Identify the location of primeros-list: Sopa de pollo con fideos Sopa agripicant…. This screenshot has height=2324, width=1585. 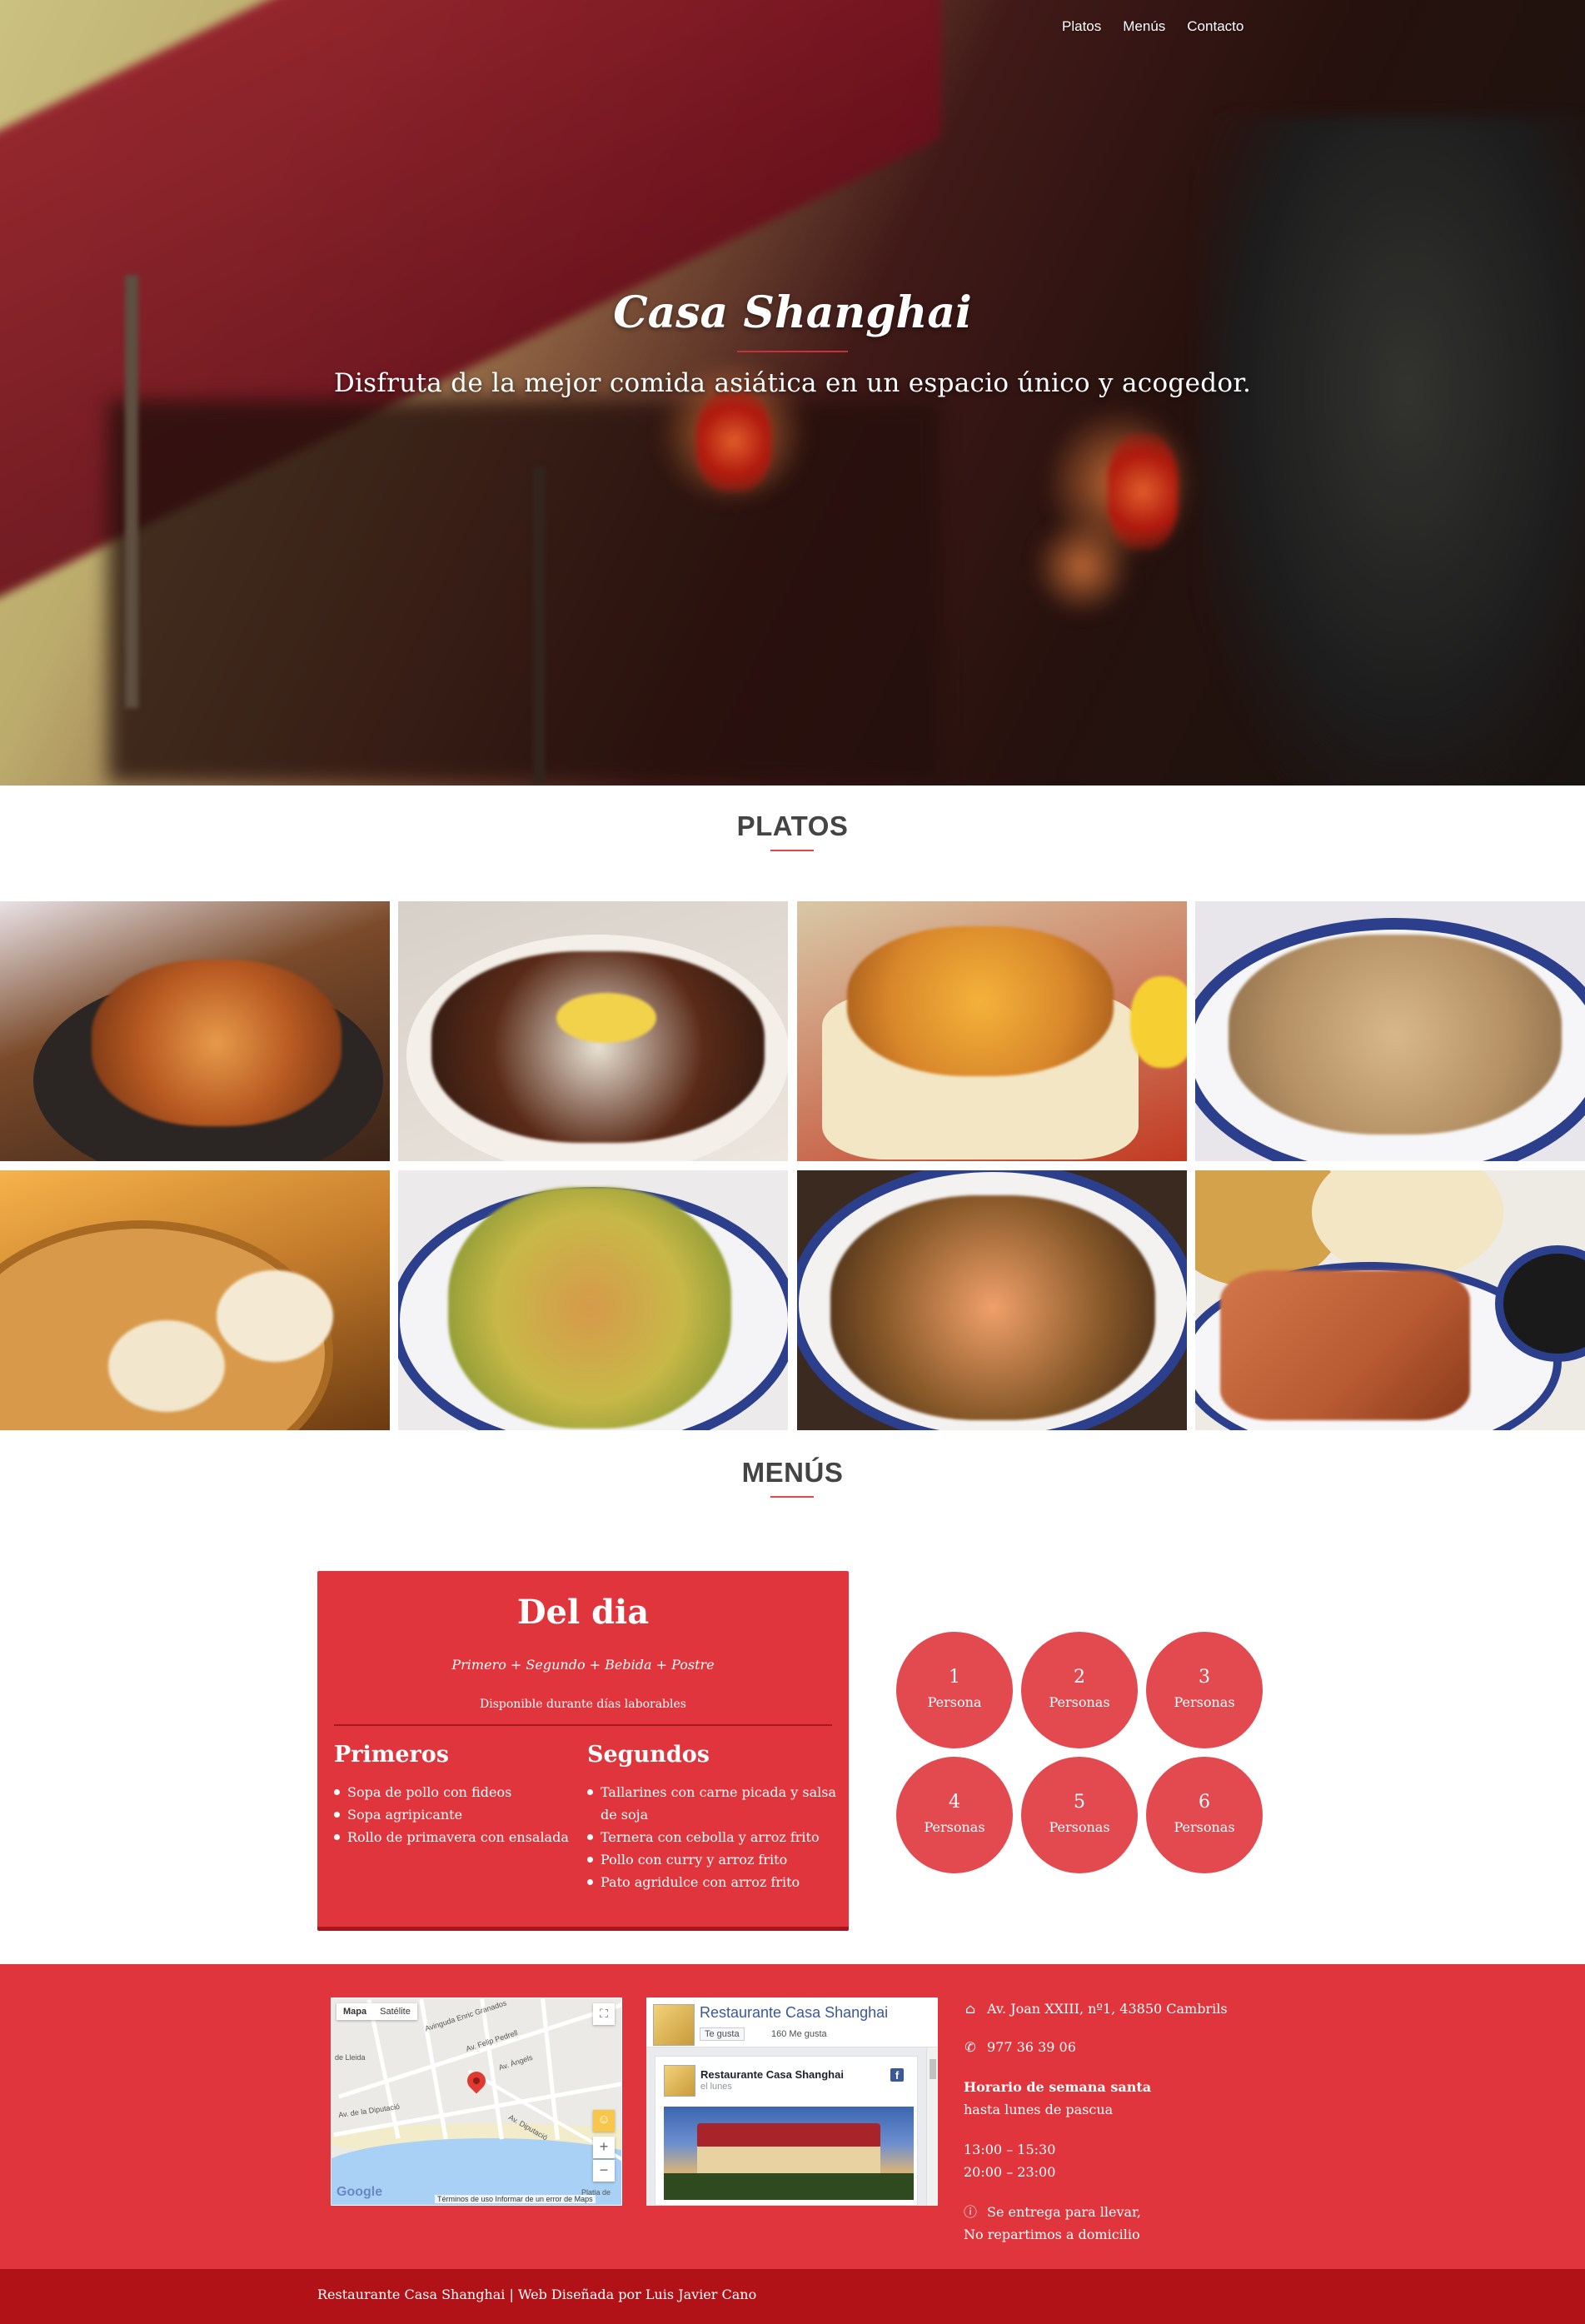
(455, 1814).